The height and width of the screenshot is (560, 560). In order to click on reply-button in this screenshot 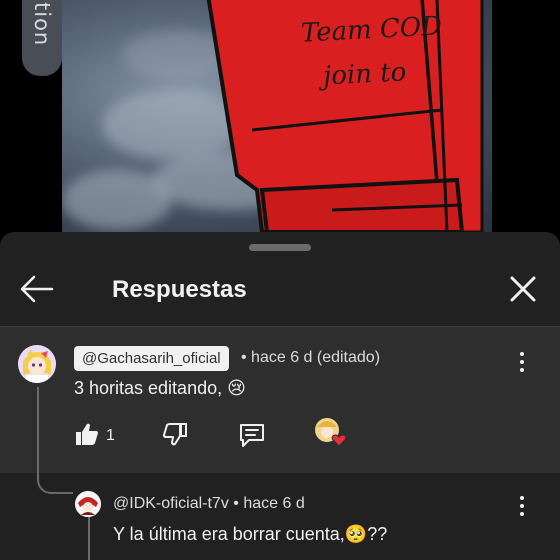, I will do `click(252, 437)`.